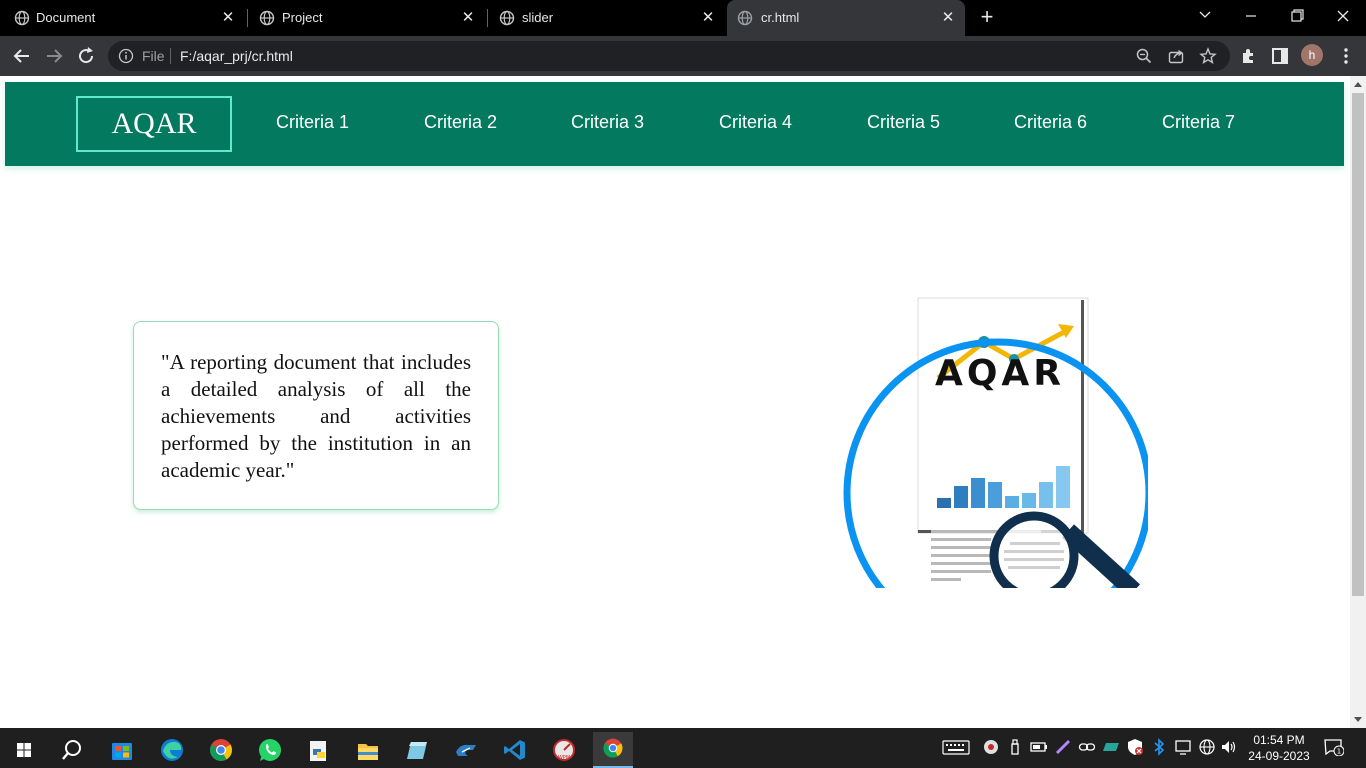 Image resolution: width=1366 pixels, height=768 pixels. What do you see at coordinates (1229, 747) in the screenshot?
I see `volume-icon` at bounding box center [1229, 747].